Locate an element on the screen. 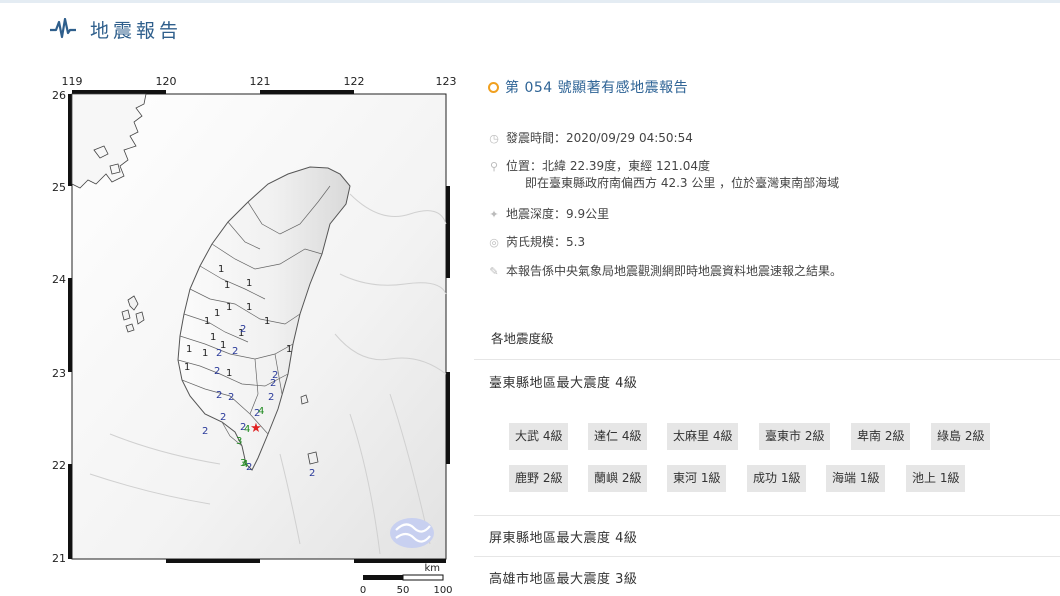 The image size is (1060, 596). county-pingtung: 屏東縣地區最大震度 4級 is located at coordinates (563, 536).